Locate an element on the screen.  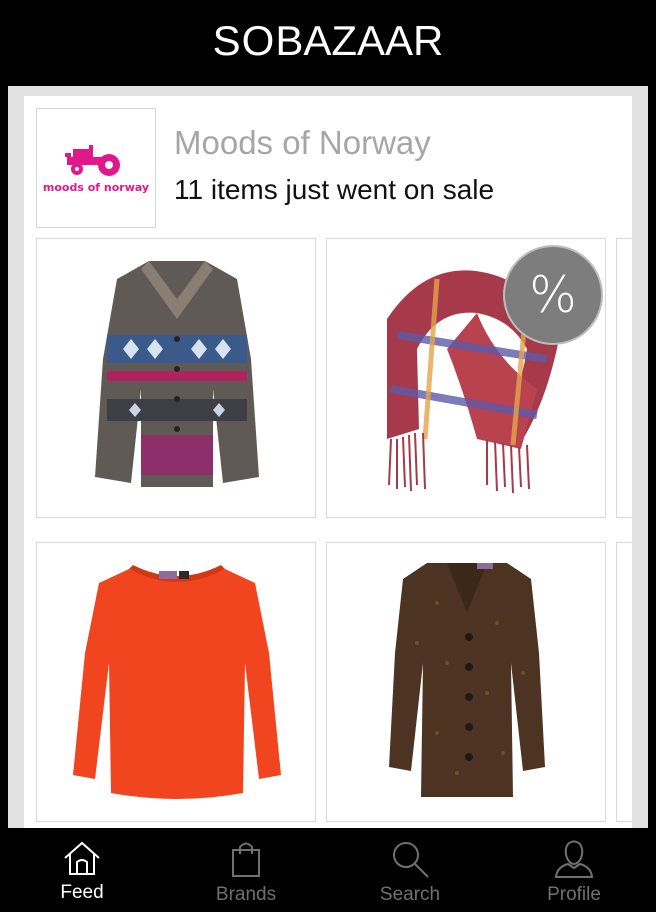
bottom-tab-bar: Feed Brands Search Profile is located at coordinates (328, 870).